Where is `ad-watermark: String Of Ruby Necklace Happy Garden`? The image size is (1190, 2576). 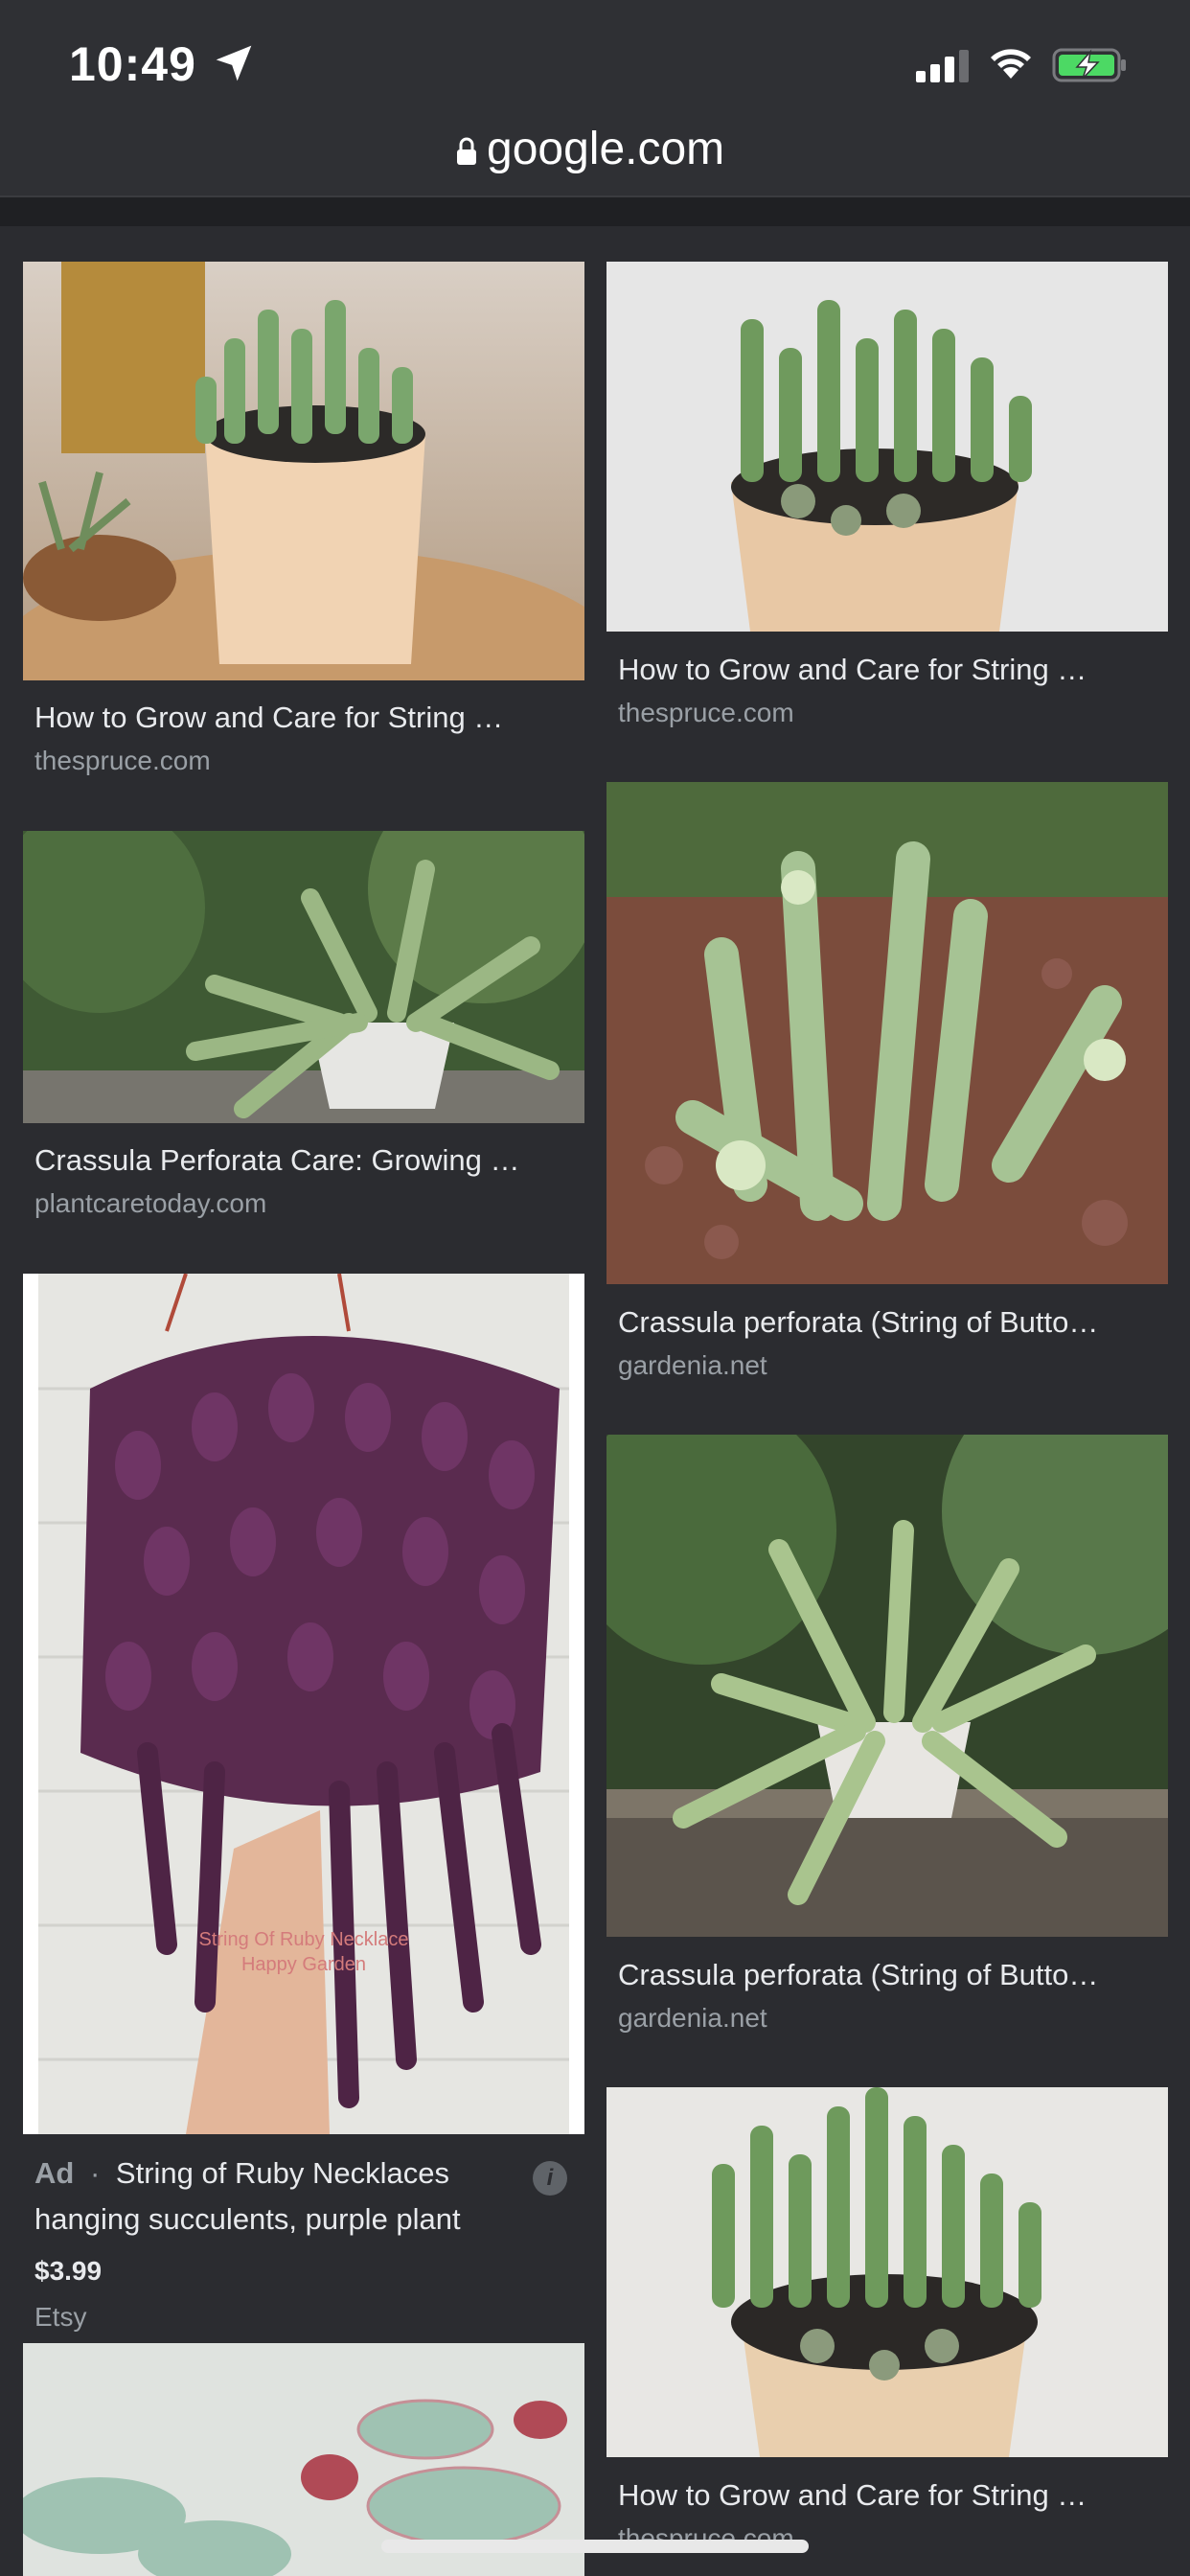
ad-watermark: String Of Ruby Necklace Happy Garden is located at coordinates (303, 1952).